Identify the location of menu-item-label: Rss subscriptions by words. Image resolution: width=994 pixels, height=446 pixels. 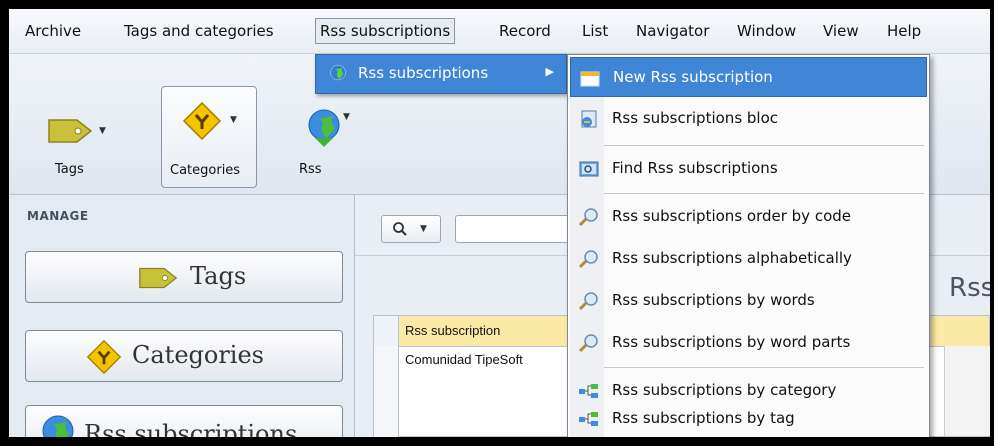
(713, 300).